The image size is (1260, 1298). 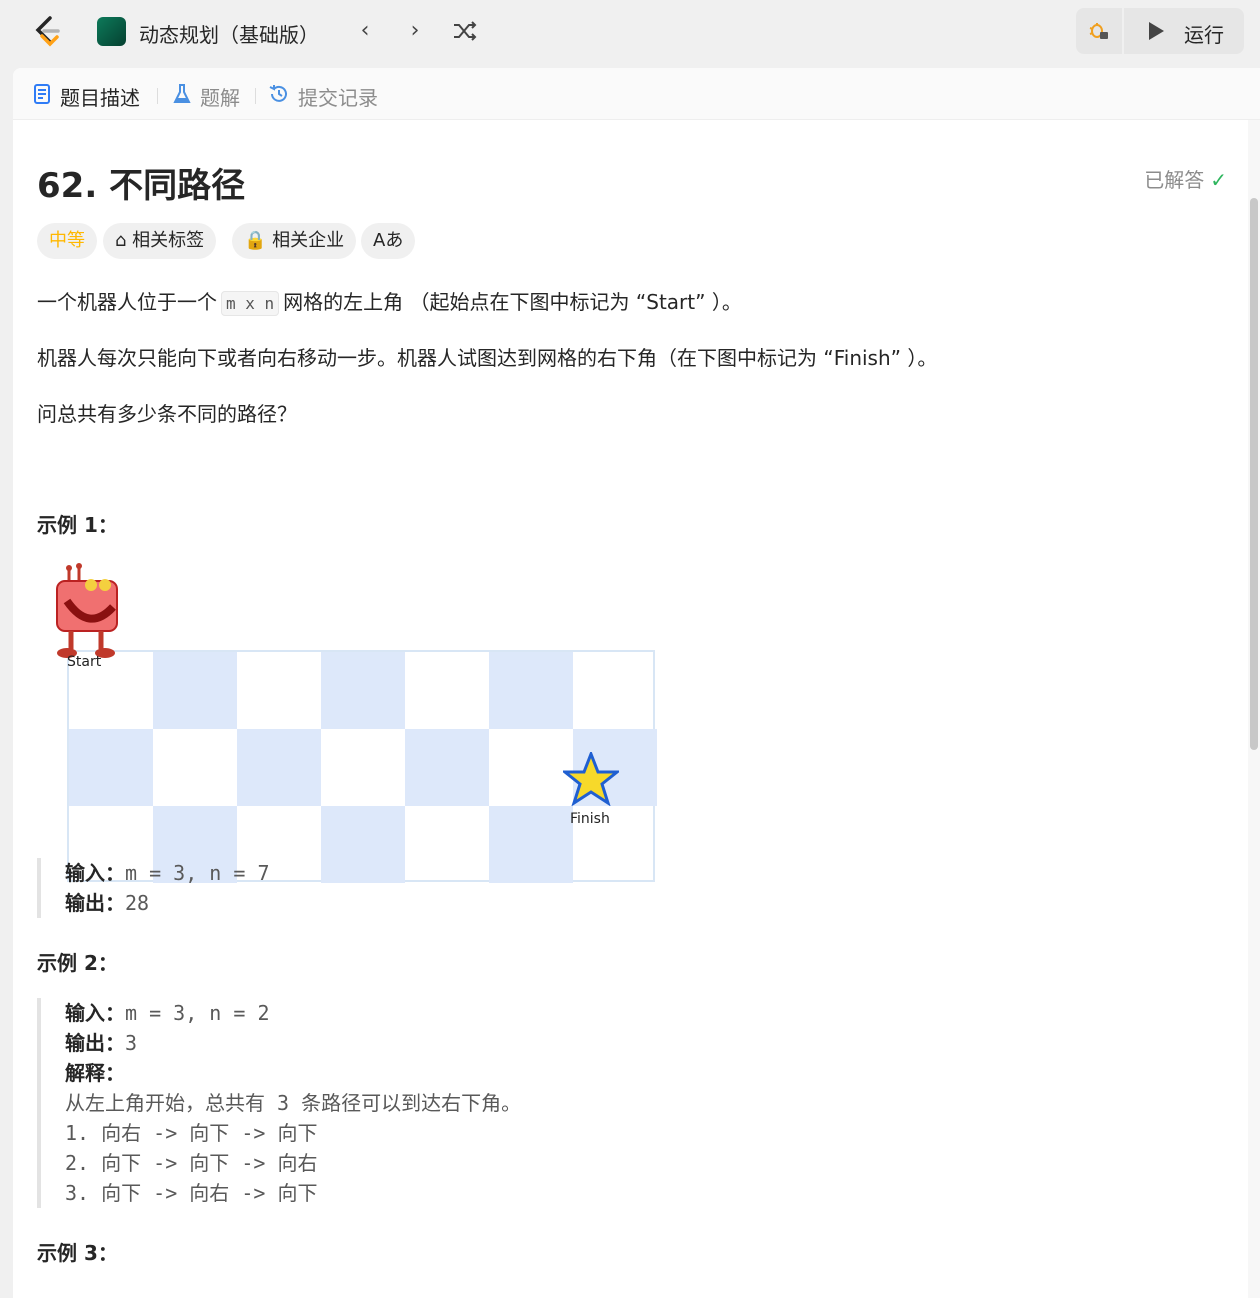 What do you see at coordinates (77, 525) in the screenshot?
I see `example-1-title: 示例 1：` at bounding box center [77, 525].